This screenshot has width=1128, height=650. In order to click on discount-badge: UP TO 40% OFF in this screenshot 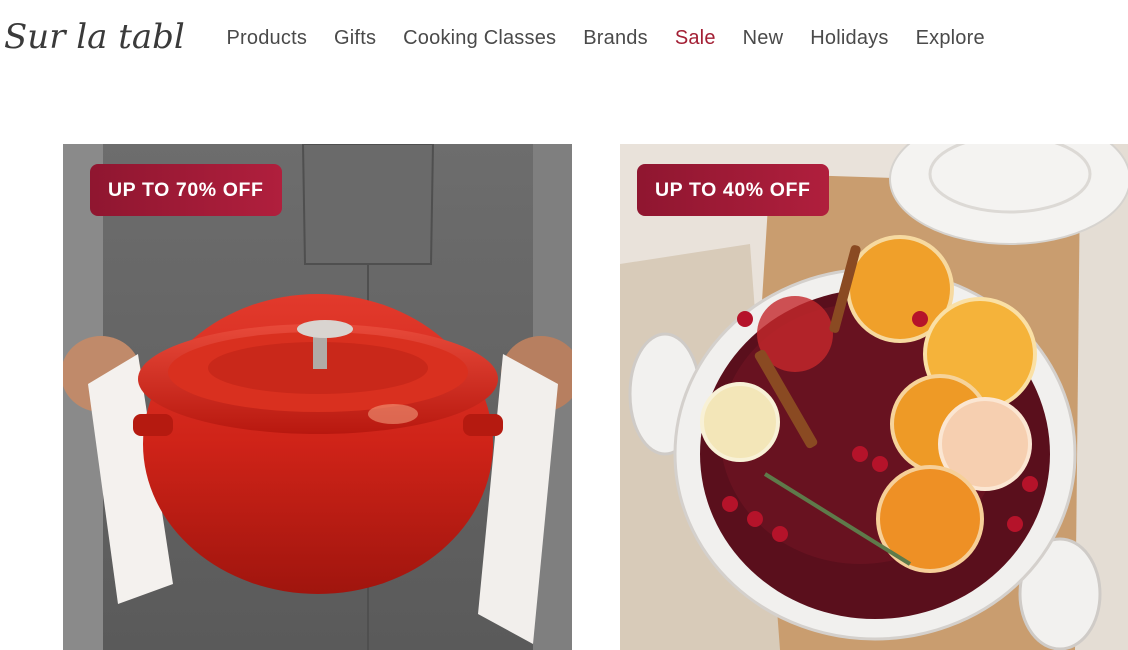, I will do `click(733, 190)`.